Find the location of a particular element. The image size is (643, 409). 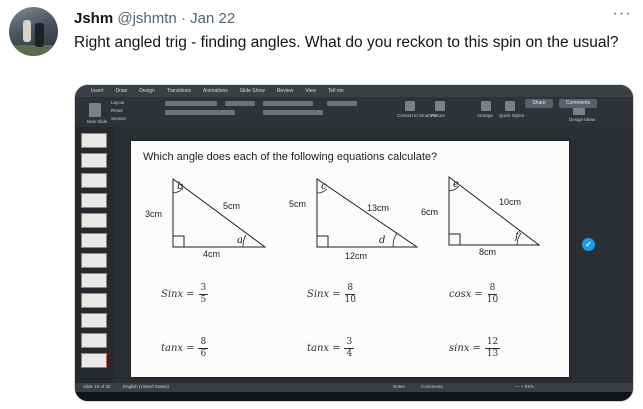

numerator: 12 is located at coordinates (492, 343).